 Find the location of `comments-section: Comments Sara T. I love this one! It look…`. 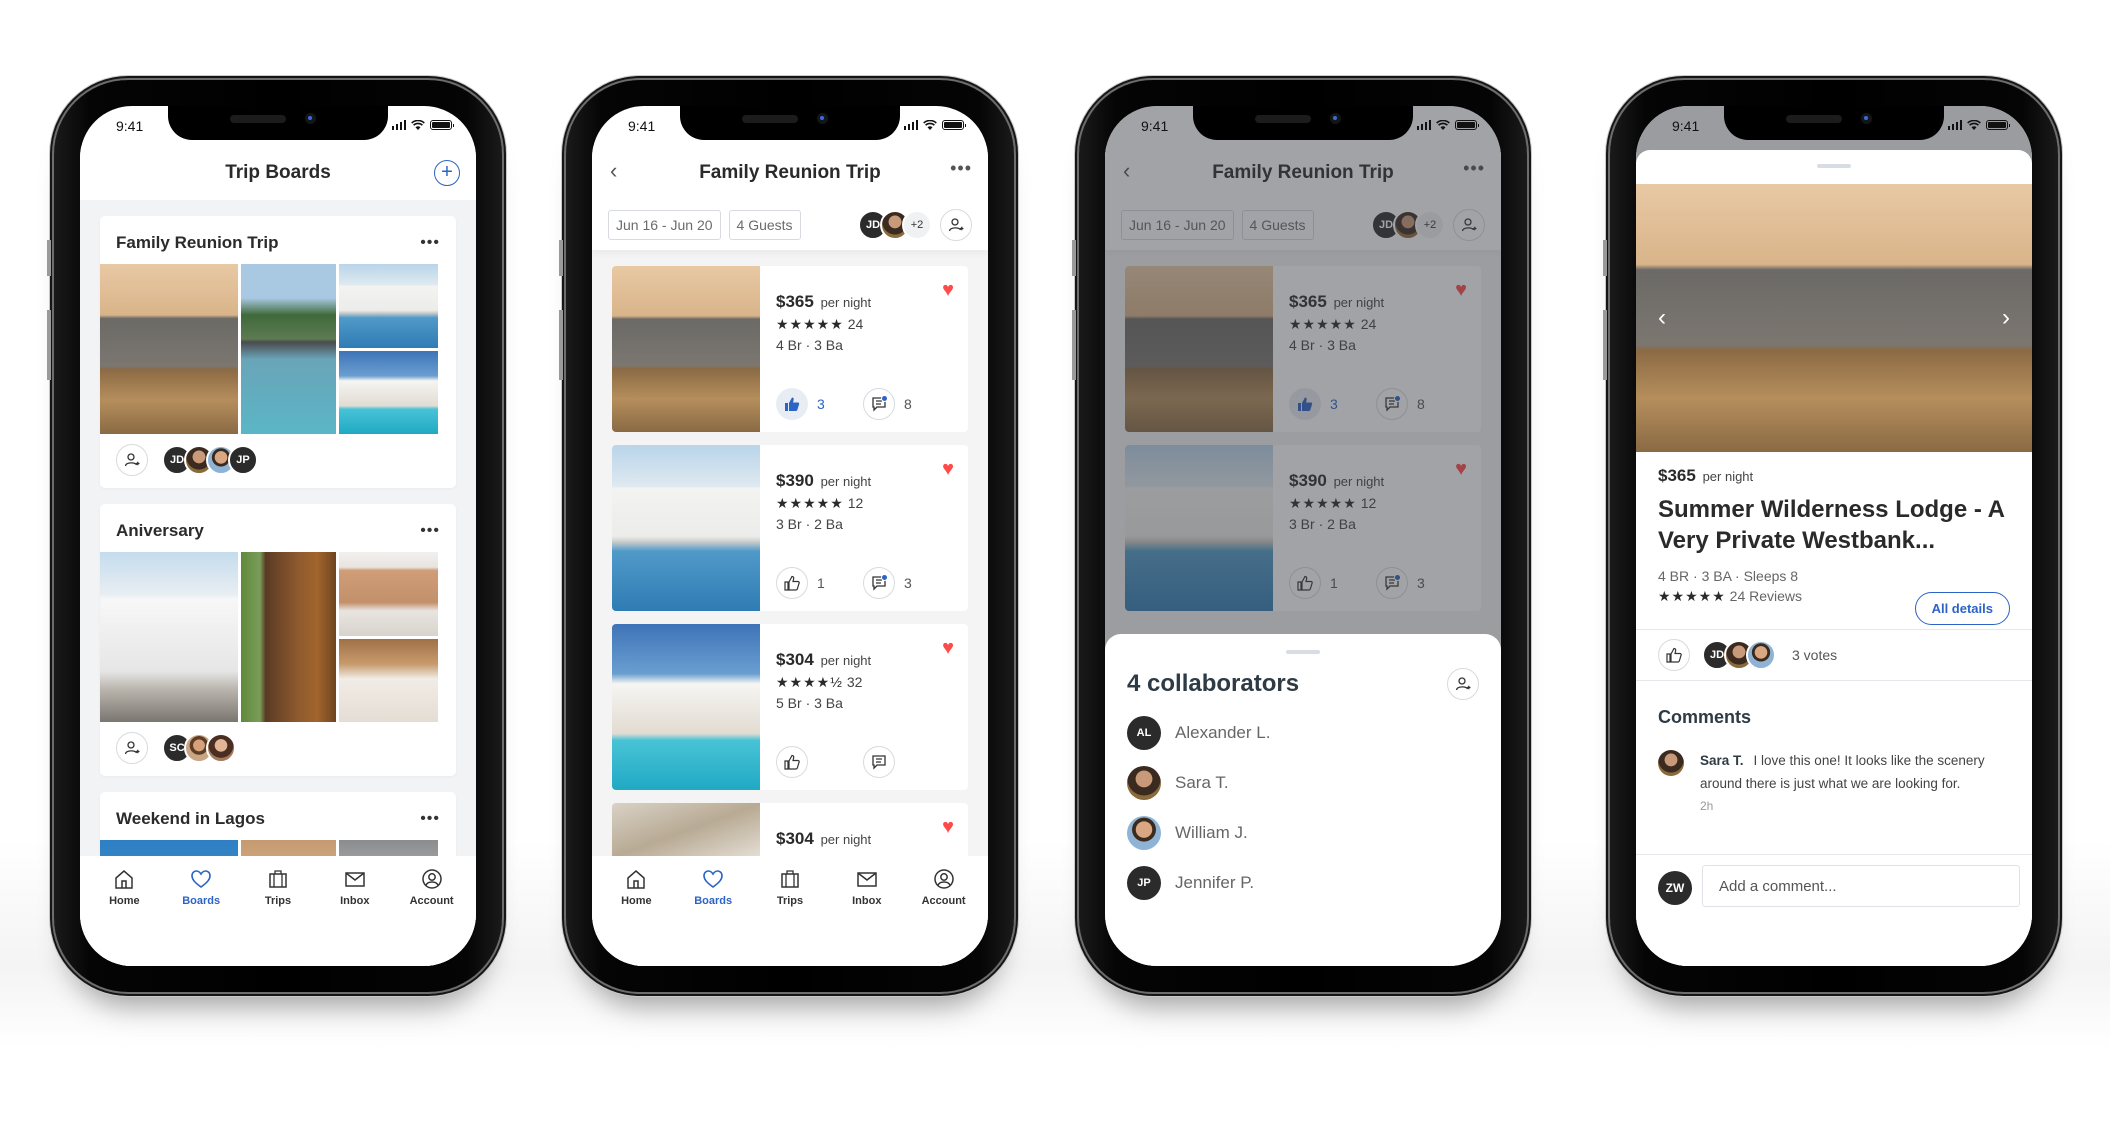

comments-section: Comments Sara T. I love this one! It look… is located at coordinates (1834, 748).